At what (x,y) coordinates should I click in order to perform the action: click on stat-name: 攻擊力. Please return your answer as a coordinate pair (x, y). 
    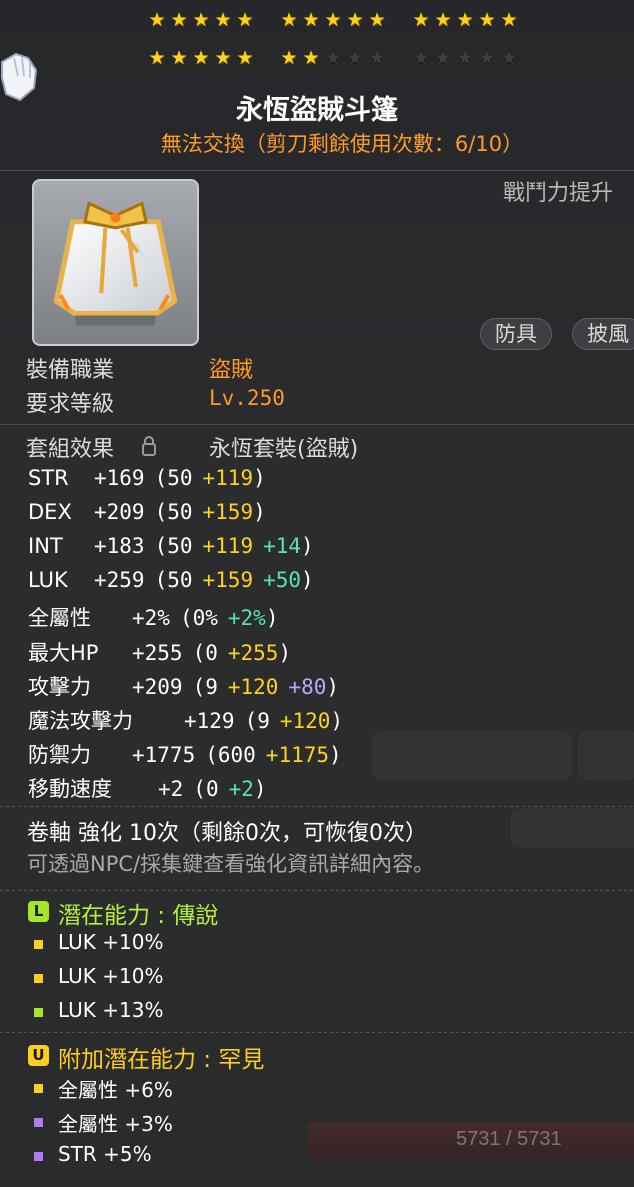
    Looking at the image, I should click on (59, 687).